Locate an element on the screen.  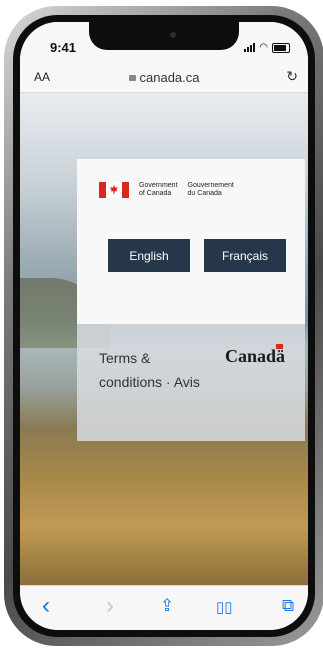
status-icons: ◠ is located at coordinates (267, 47).